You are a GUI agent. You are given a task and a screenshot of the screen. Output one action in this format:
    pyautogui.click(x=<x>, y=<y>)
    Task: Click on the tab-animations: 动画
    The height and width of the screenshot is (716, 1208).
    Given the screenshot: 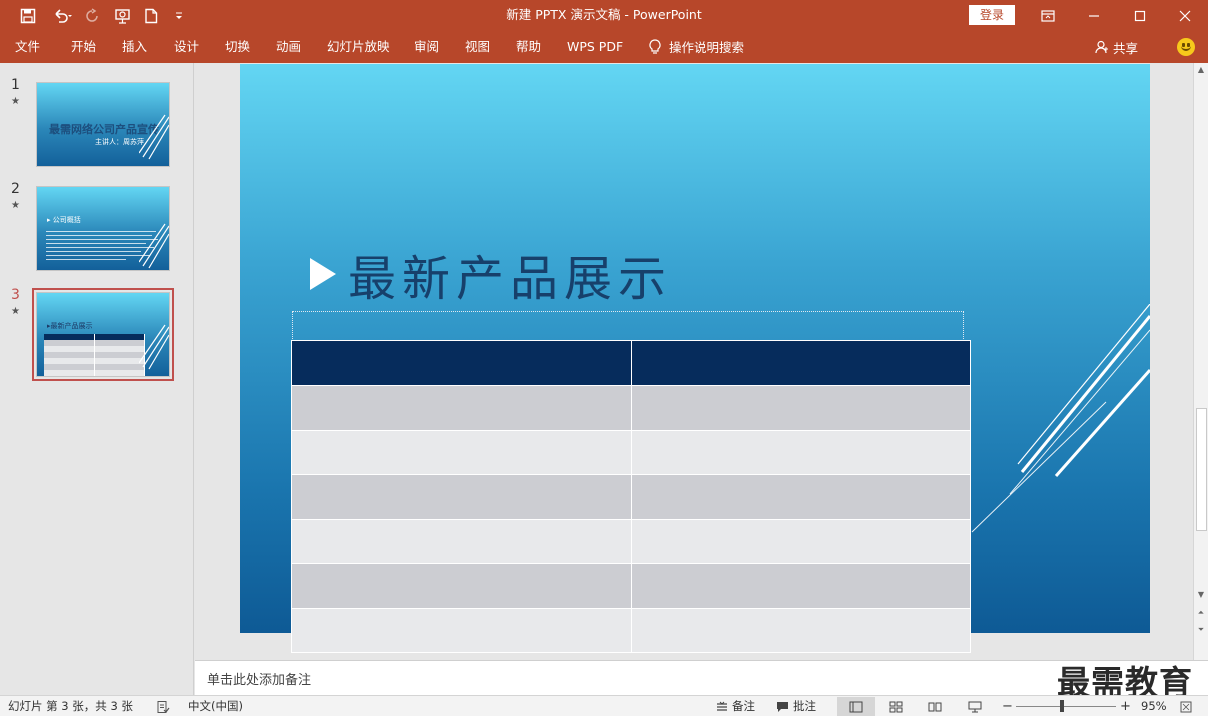 What is the action you would take?
    pyautogui.click(x=288, y=47)
    